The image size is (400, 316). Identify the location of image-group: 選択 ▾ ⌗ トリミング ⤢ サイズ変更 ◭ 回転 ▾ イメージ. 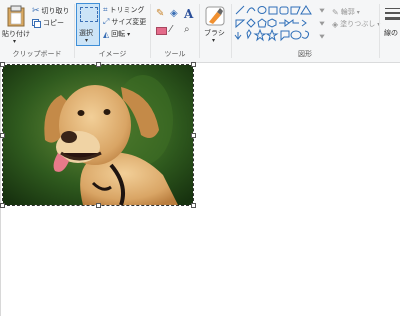
(112, 31).